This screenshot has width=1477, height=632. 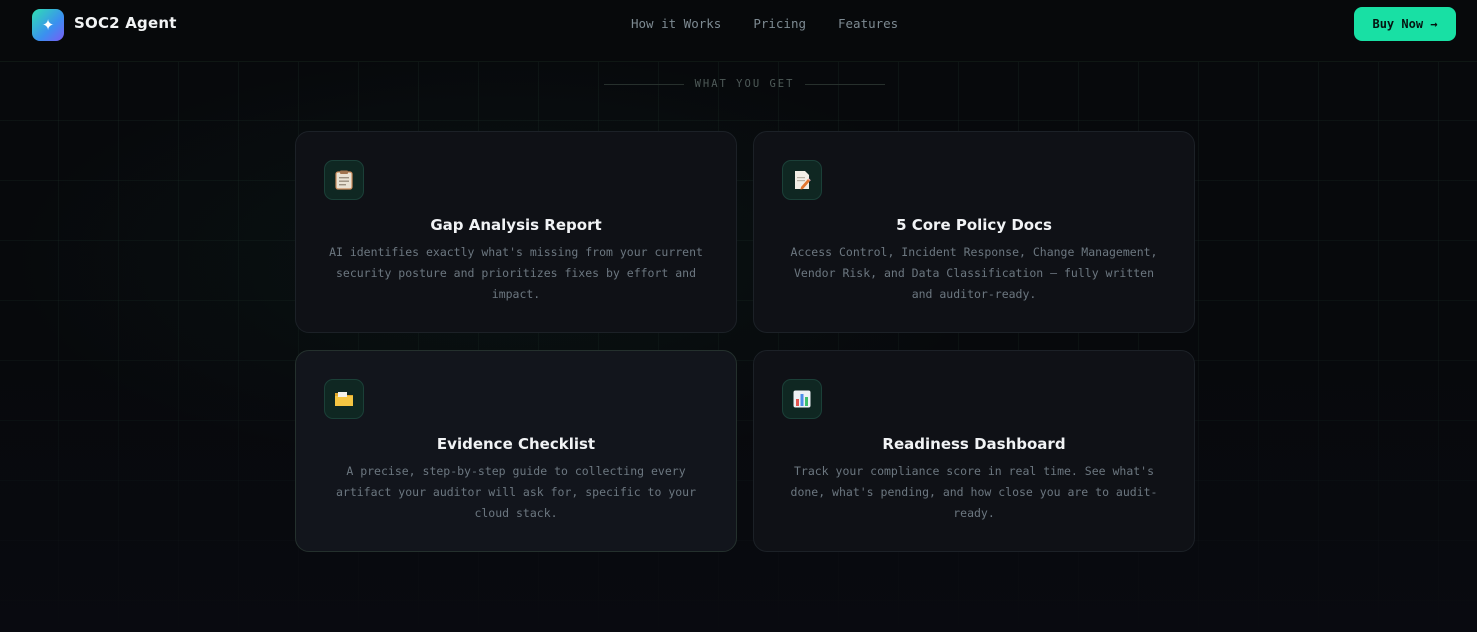 What do you see at coordinates (1405, 24) in the screenshot?
I see `buy-now-button: Buy Now →` at bounding box center [1405, 24].